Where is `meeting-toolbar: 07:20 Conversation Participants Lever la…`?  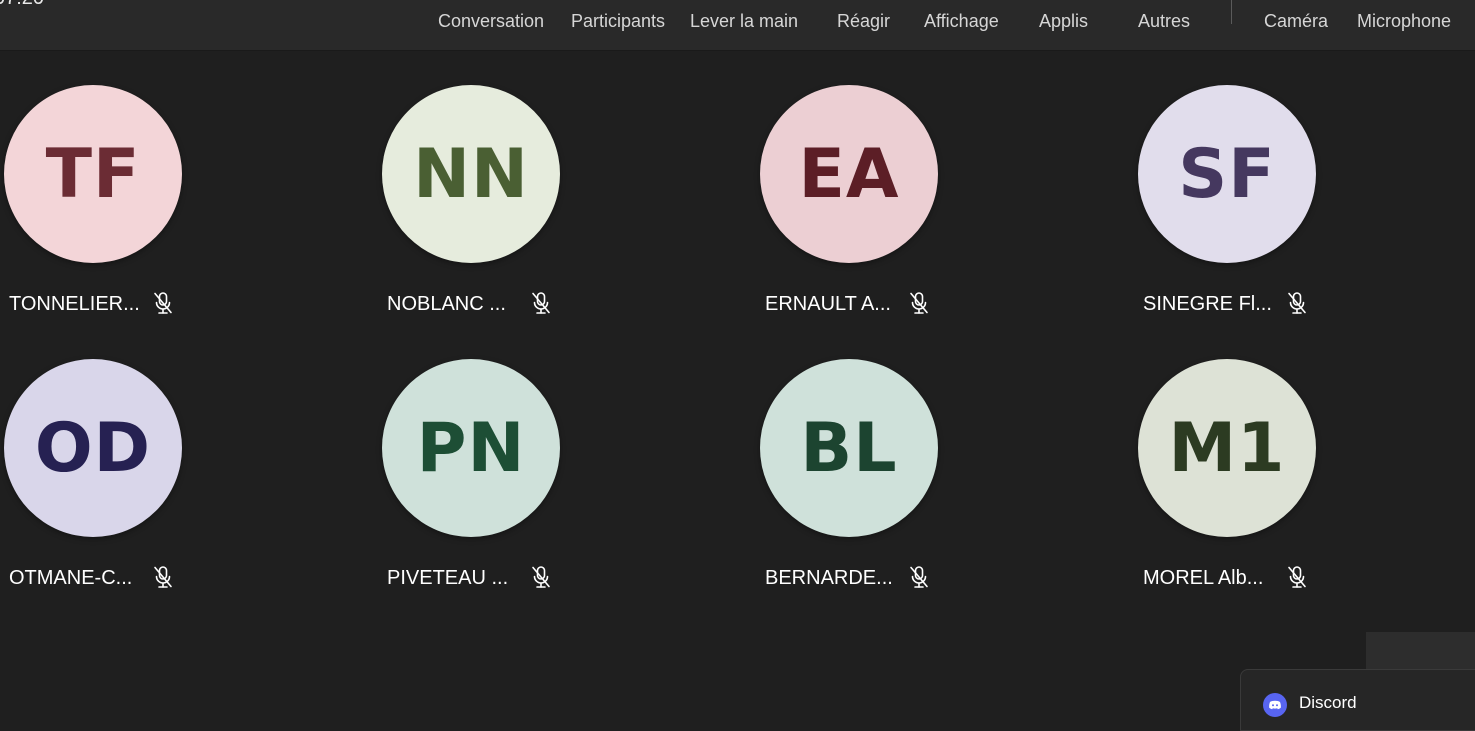
meeting-toolbar: 07:20 Conversation Participants Lever la… is located at coordinates (737, 25).